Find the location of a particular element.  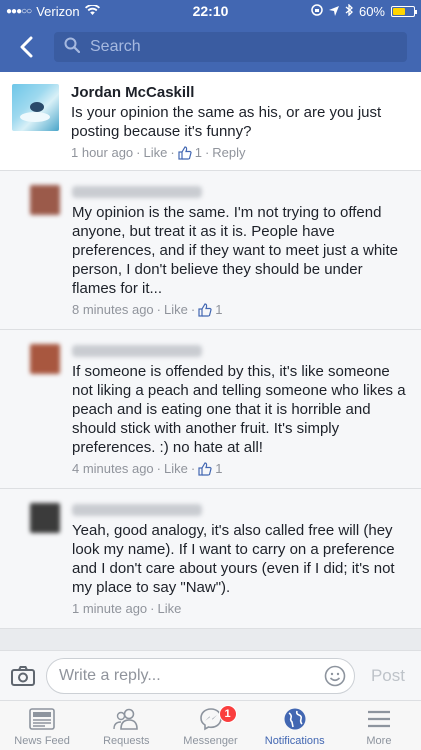

search-icon is located at coordinates (72, 47).